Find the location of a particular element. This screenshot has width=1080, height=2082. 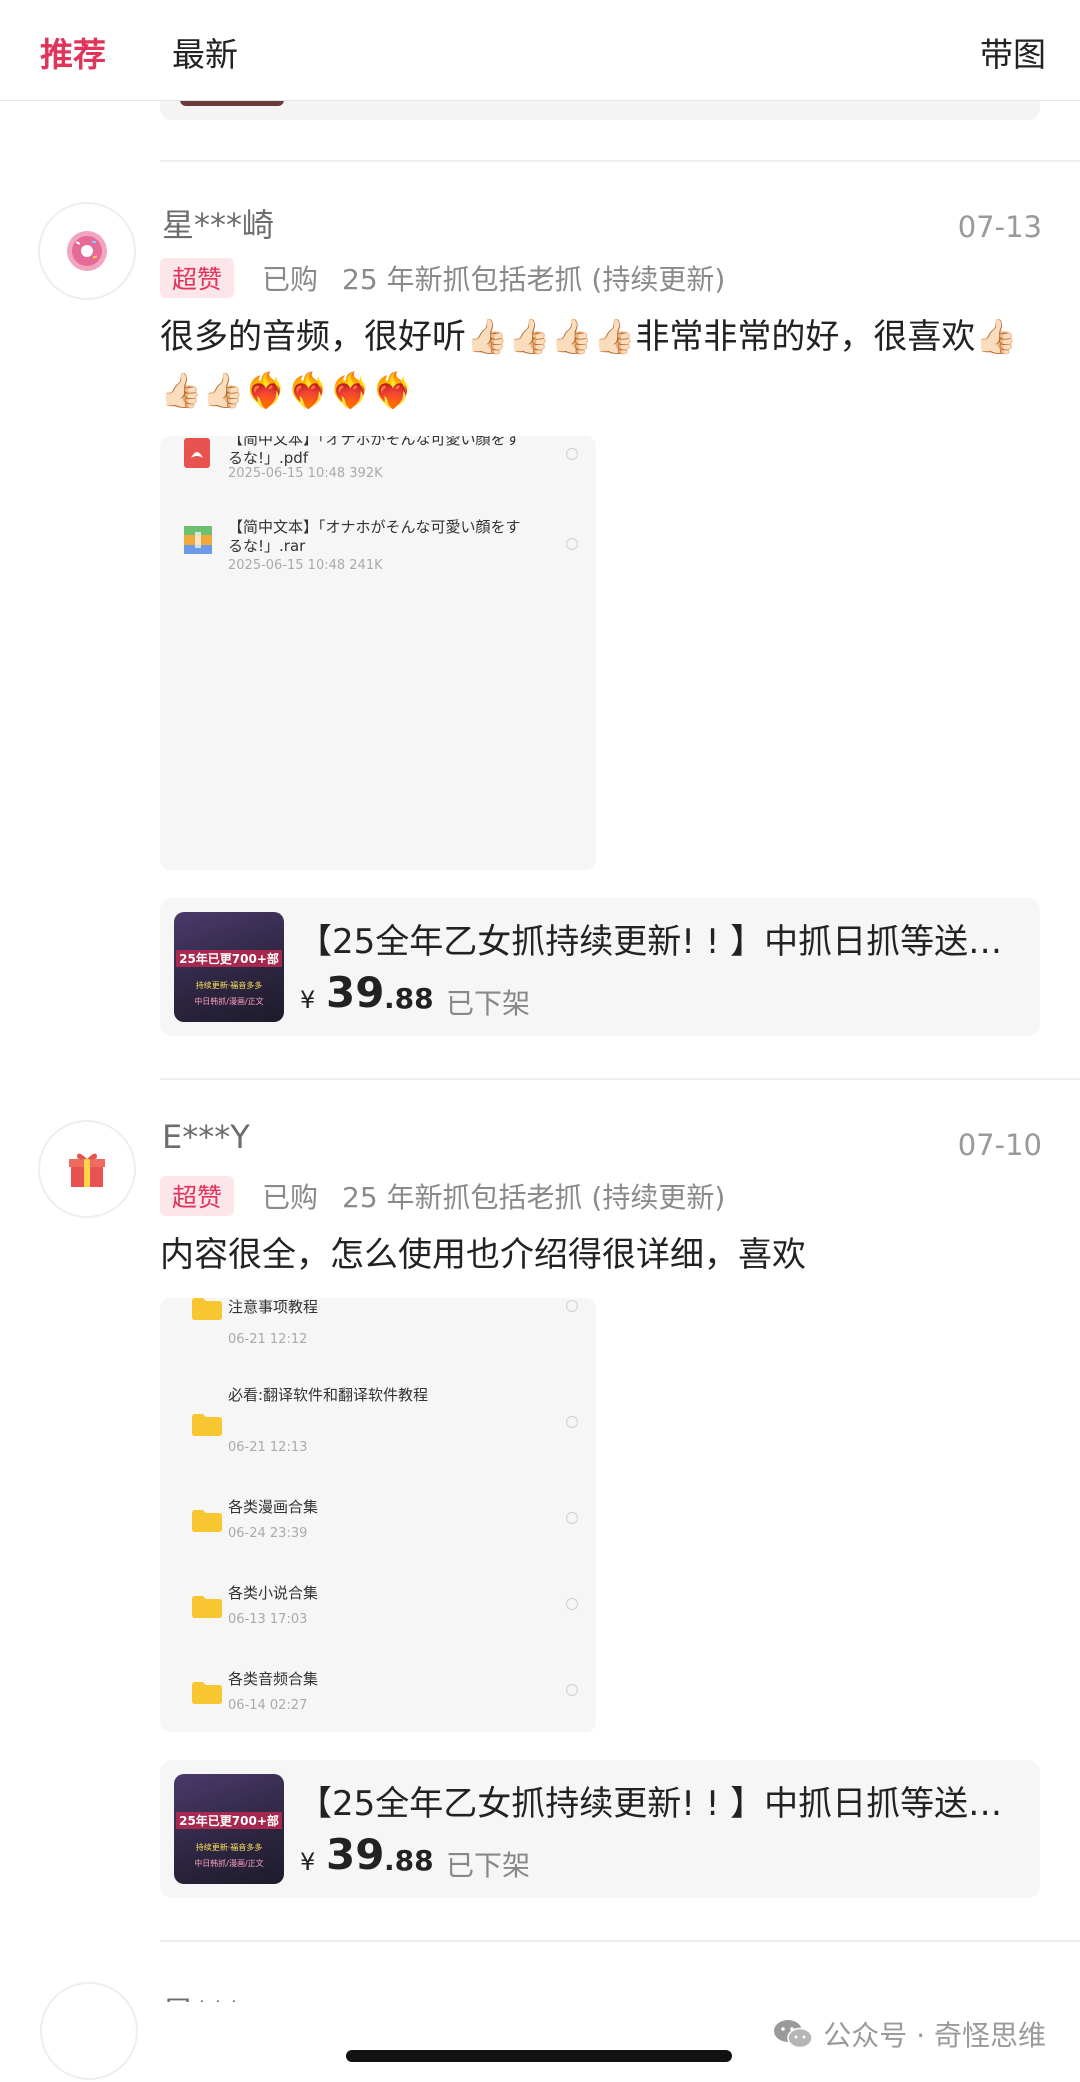

watermark: 公众号 · 奇怪思维 is located at coordinates (909, 2034).